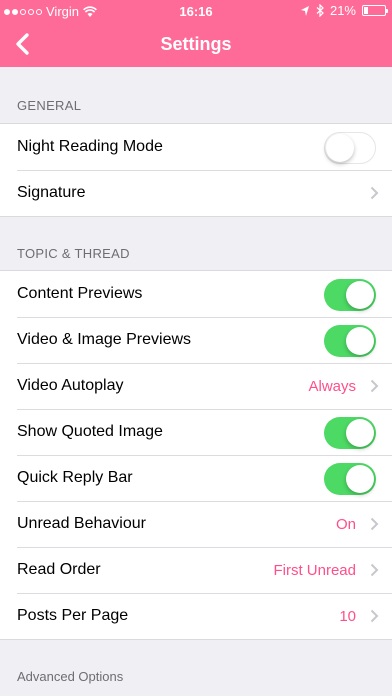 This screenshot has height=696, width=392. I want to click on quick-reply-bar-toggle, so click(350, 479).